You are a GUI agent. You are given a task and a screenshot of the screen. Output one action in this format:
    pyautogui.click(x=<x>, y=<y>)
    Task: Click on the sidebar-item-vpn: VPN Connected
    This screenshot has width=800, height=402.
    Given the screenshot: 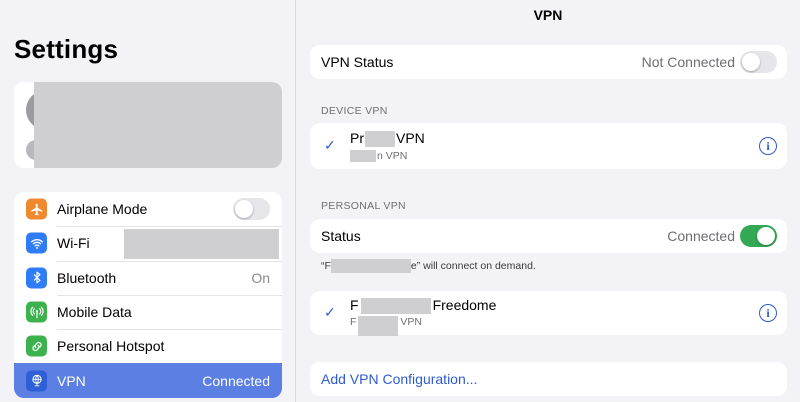 What is the action you would take?
    pyautogui.click(x=148, y=380)
    